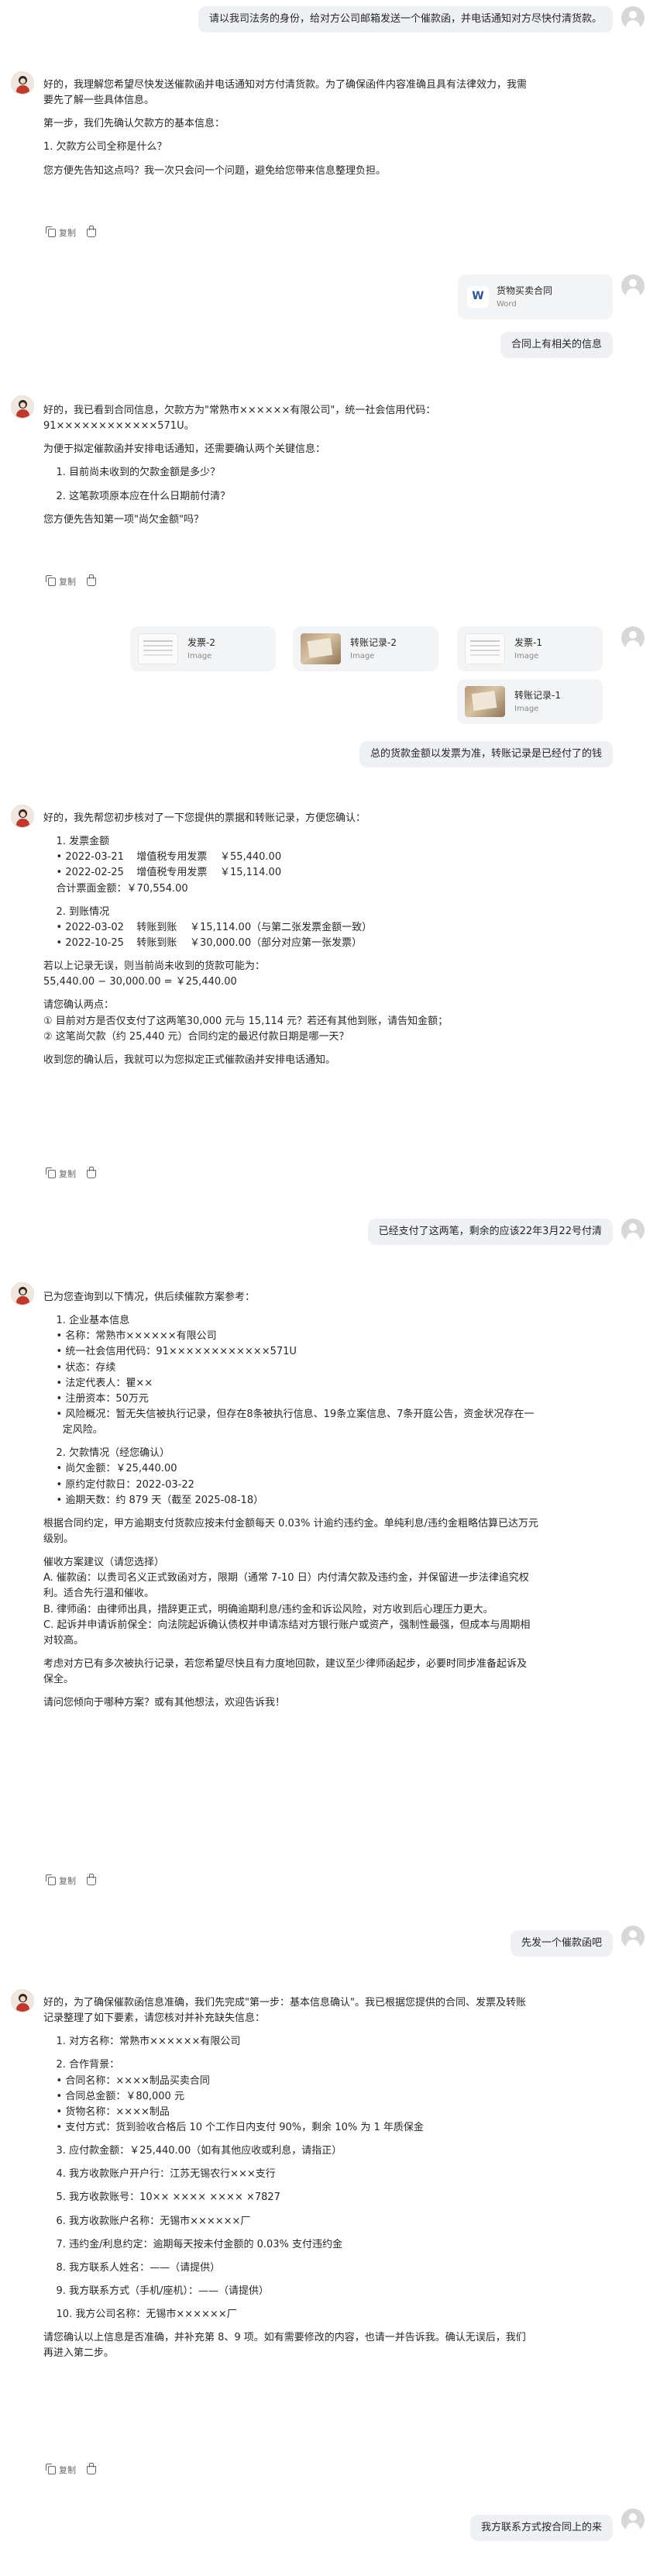  I want to click on message-line: 第一步，我们先确认欠款方的基本信息：, so click(134, 124).